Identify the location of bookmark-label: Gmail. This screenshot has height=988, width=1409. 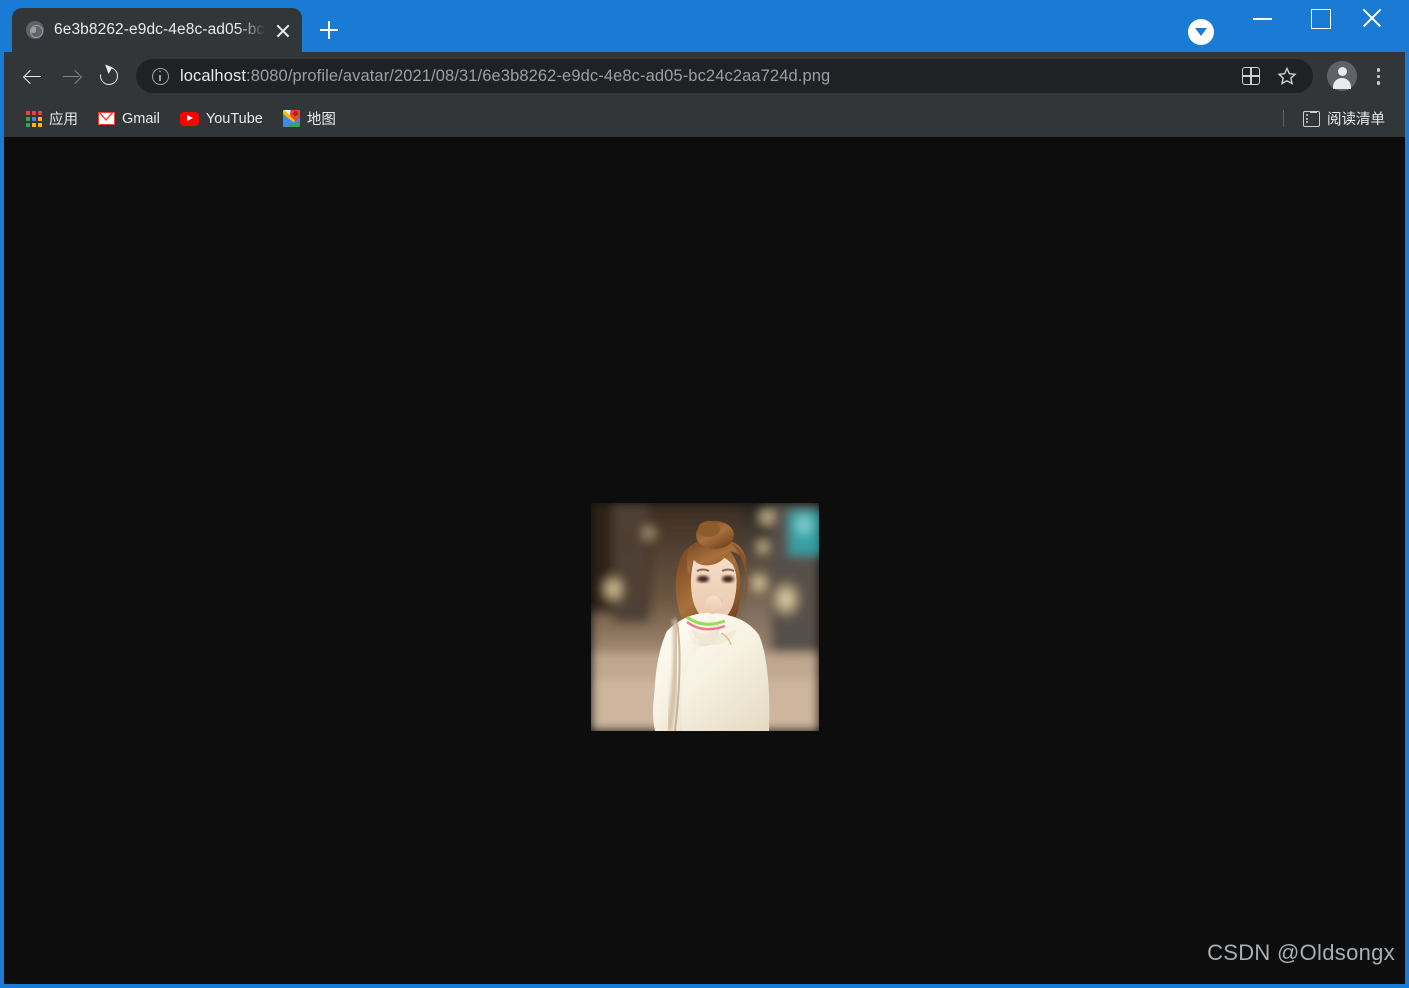
(141, 118).